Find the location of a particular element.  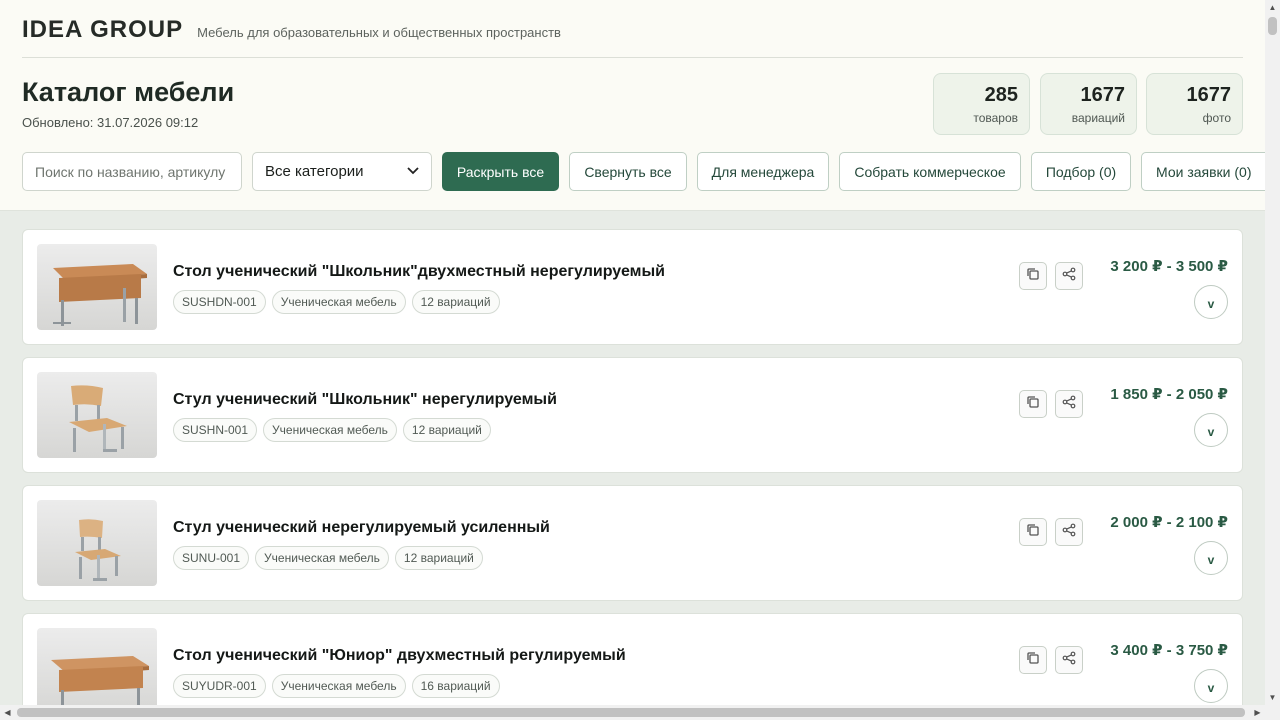

stat-photos: 1677 фото is located at coordinates (1194, 104).